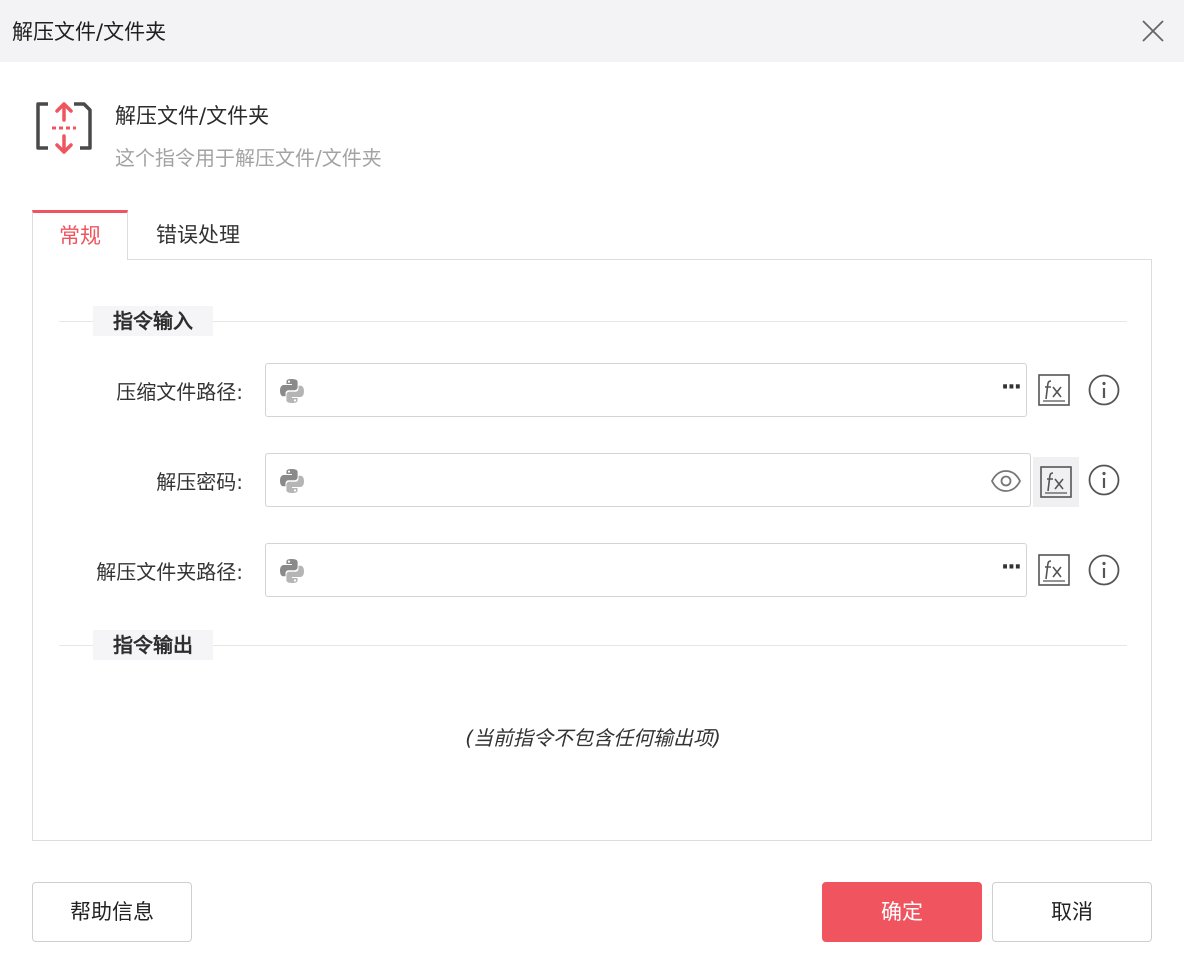 The image size is (1184, 964). Describe the element at coordinates (169, 572) in the screenshot. I see `extract-folder-label: 解压文件夹路径:` at that location.